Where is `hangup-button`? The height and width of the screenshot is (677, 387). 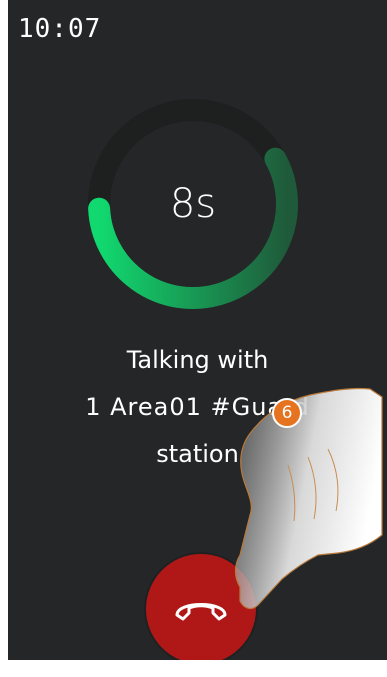 hangup-button is located at coordinates (201, 607).